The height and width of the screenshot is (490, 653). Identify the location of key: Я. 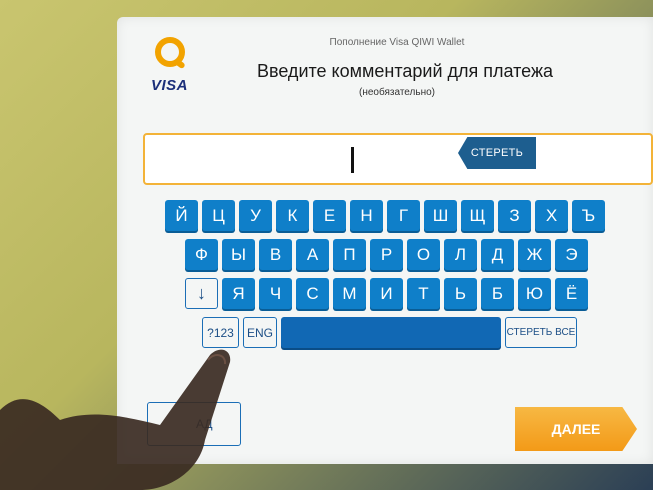
(238, 293).